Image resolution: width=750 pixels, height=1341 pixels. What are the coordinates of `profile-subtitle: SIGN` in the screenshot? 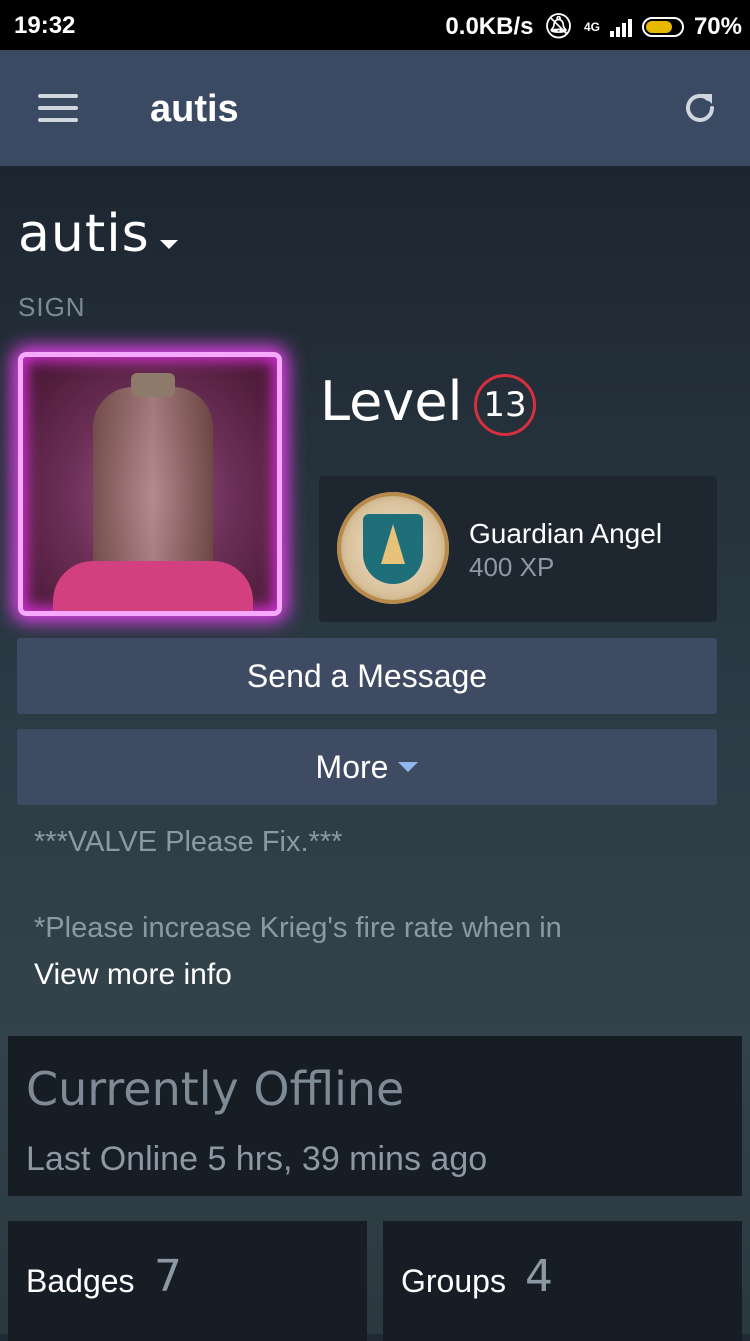 It's located at (52, 307).